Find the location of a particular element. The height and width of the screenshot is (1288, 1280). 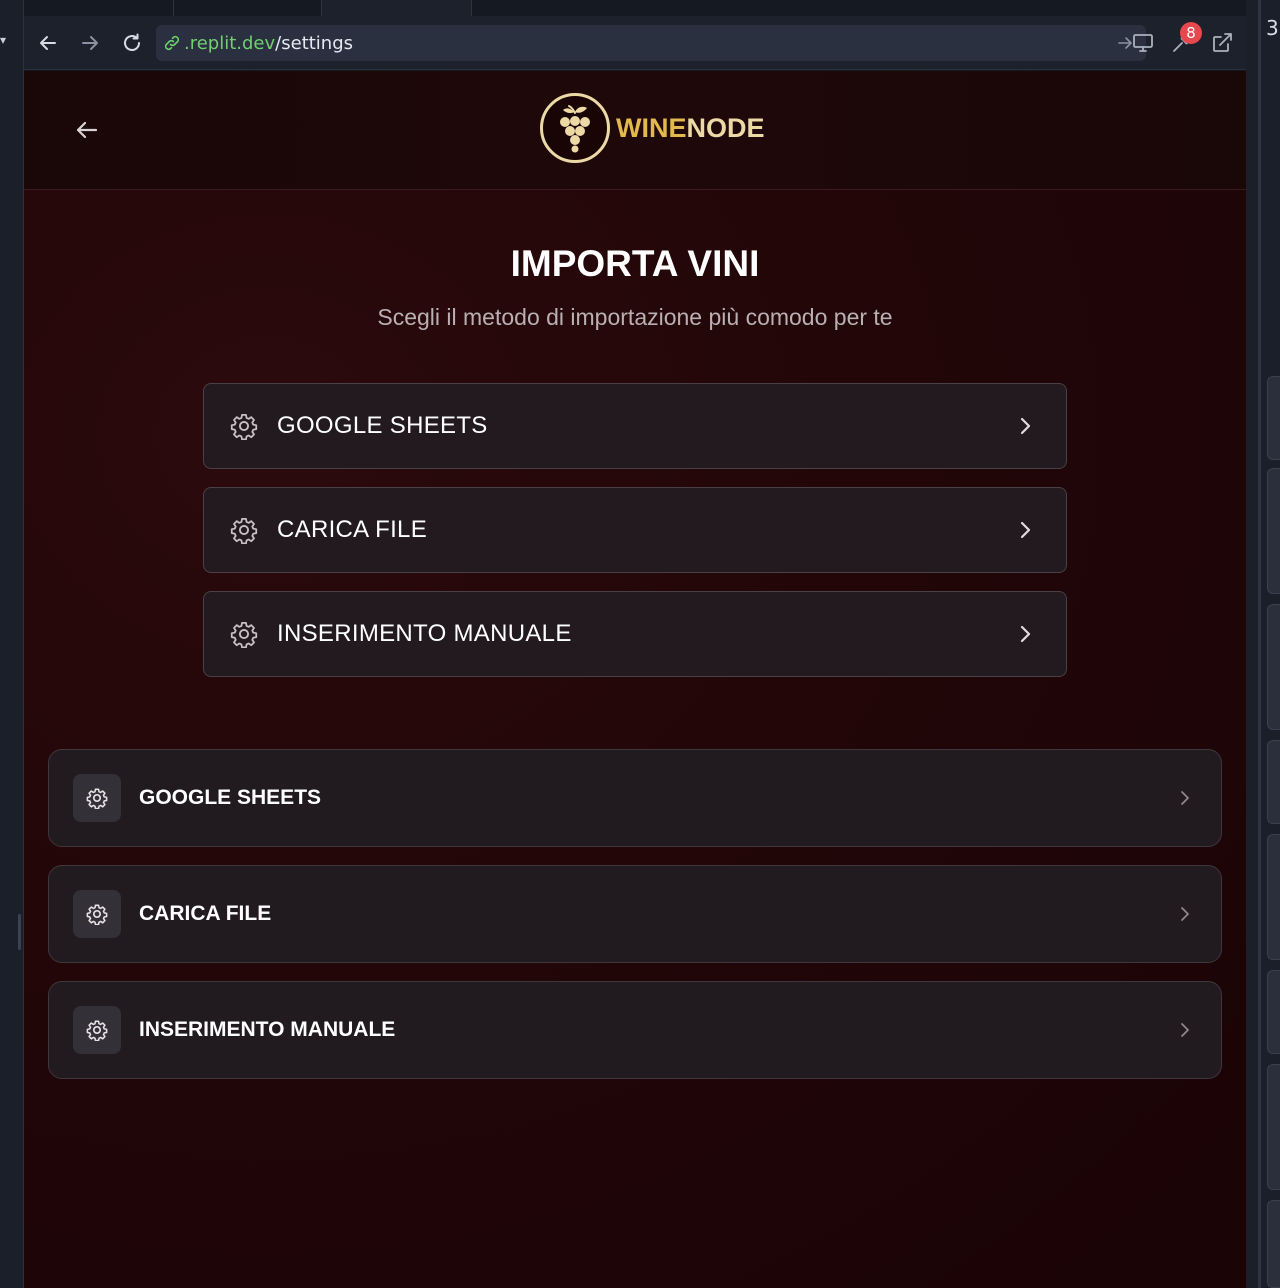

logo: WINENODE is located at coordinates (652, 128).